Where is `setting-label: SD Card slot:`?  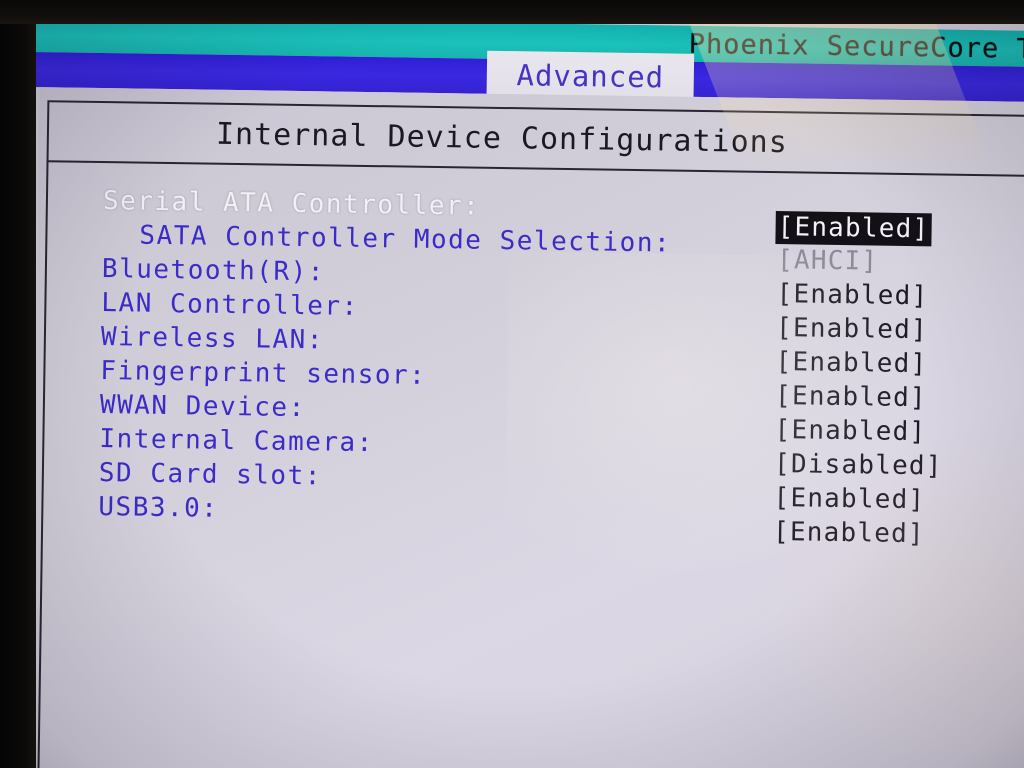
setting-label: SD Card slot: is located at coordinates (210, 475).